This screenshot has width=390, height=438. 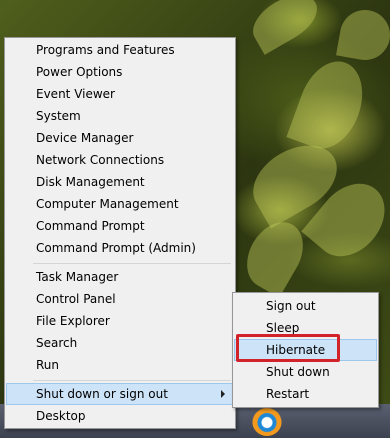 What do you see at coordinates (223, 394) in the screenshot?
I see `submenu-arrow-icon` at bounding box center [223, 394].